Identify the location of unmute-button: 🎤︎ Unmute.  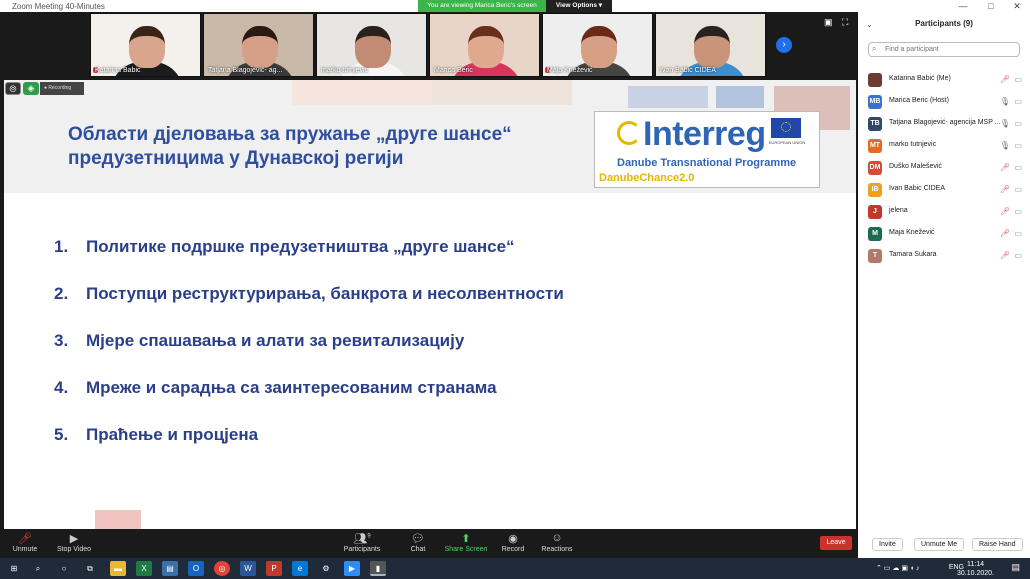
(25, 542).